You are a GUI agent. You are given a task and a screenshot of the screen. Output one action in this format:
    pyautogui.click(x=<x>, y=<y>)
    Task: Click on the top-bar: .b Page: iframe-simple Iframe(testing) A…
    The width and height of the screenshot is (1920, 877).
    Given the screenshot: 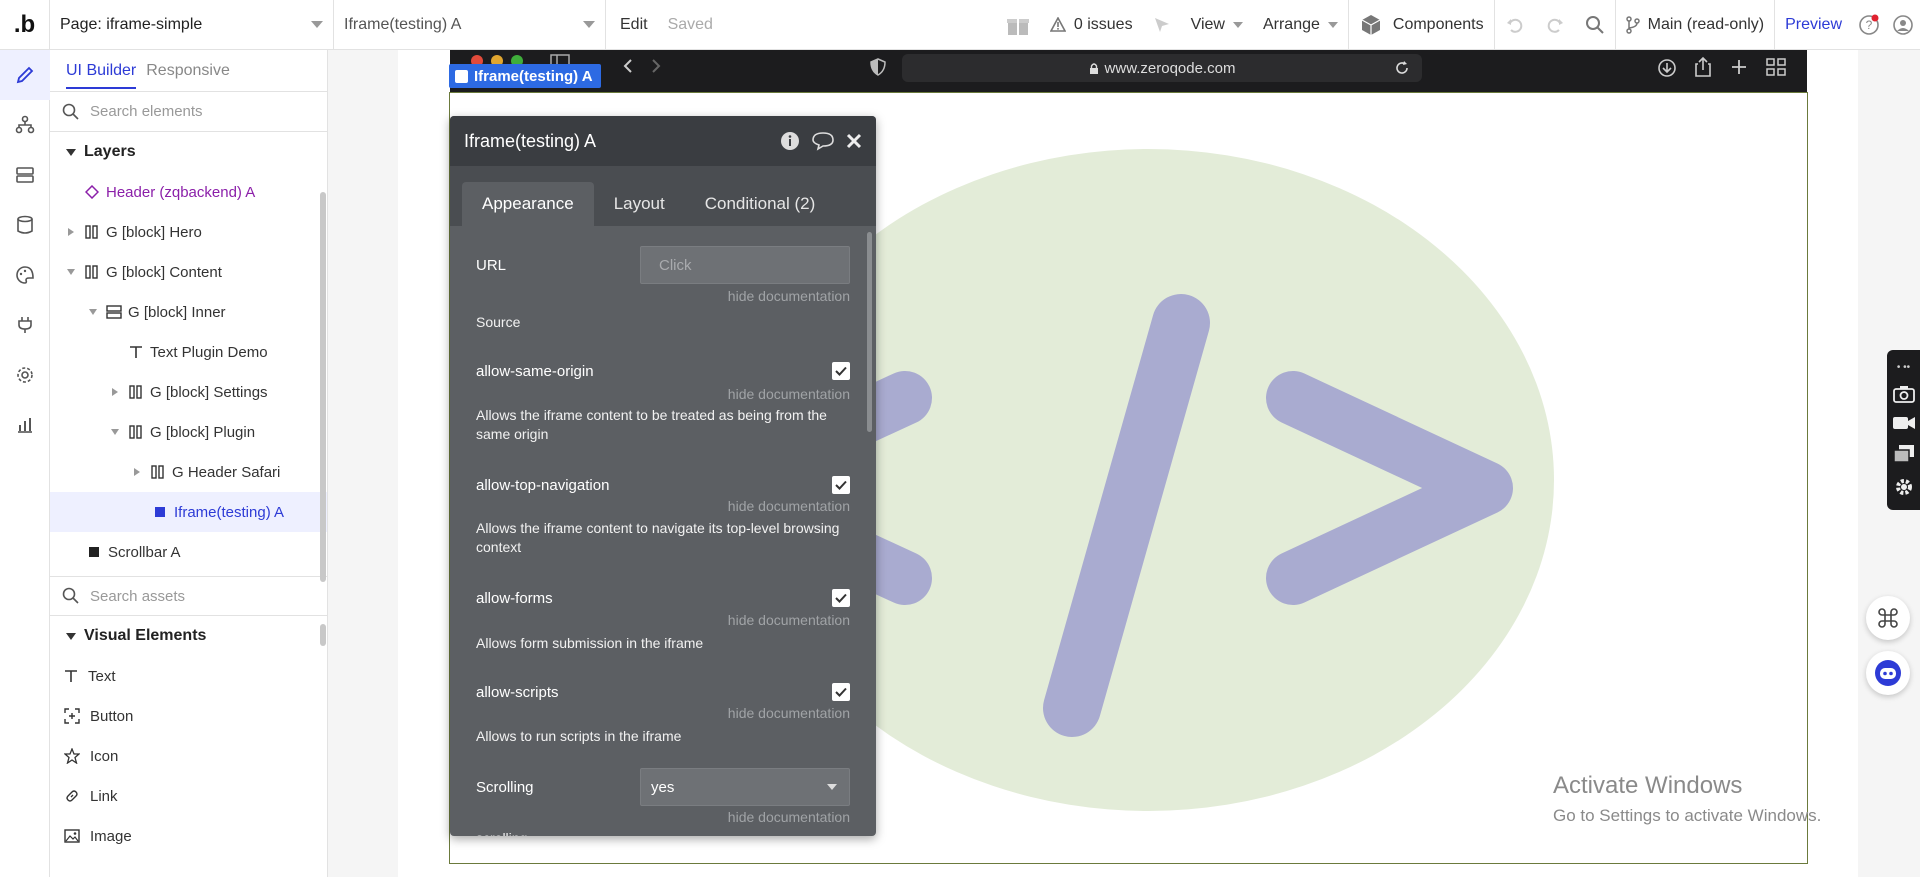 What is the action you would take?
    pyautogui.click(x=960, y=25)
    